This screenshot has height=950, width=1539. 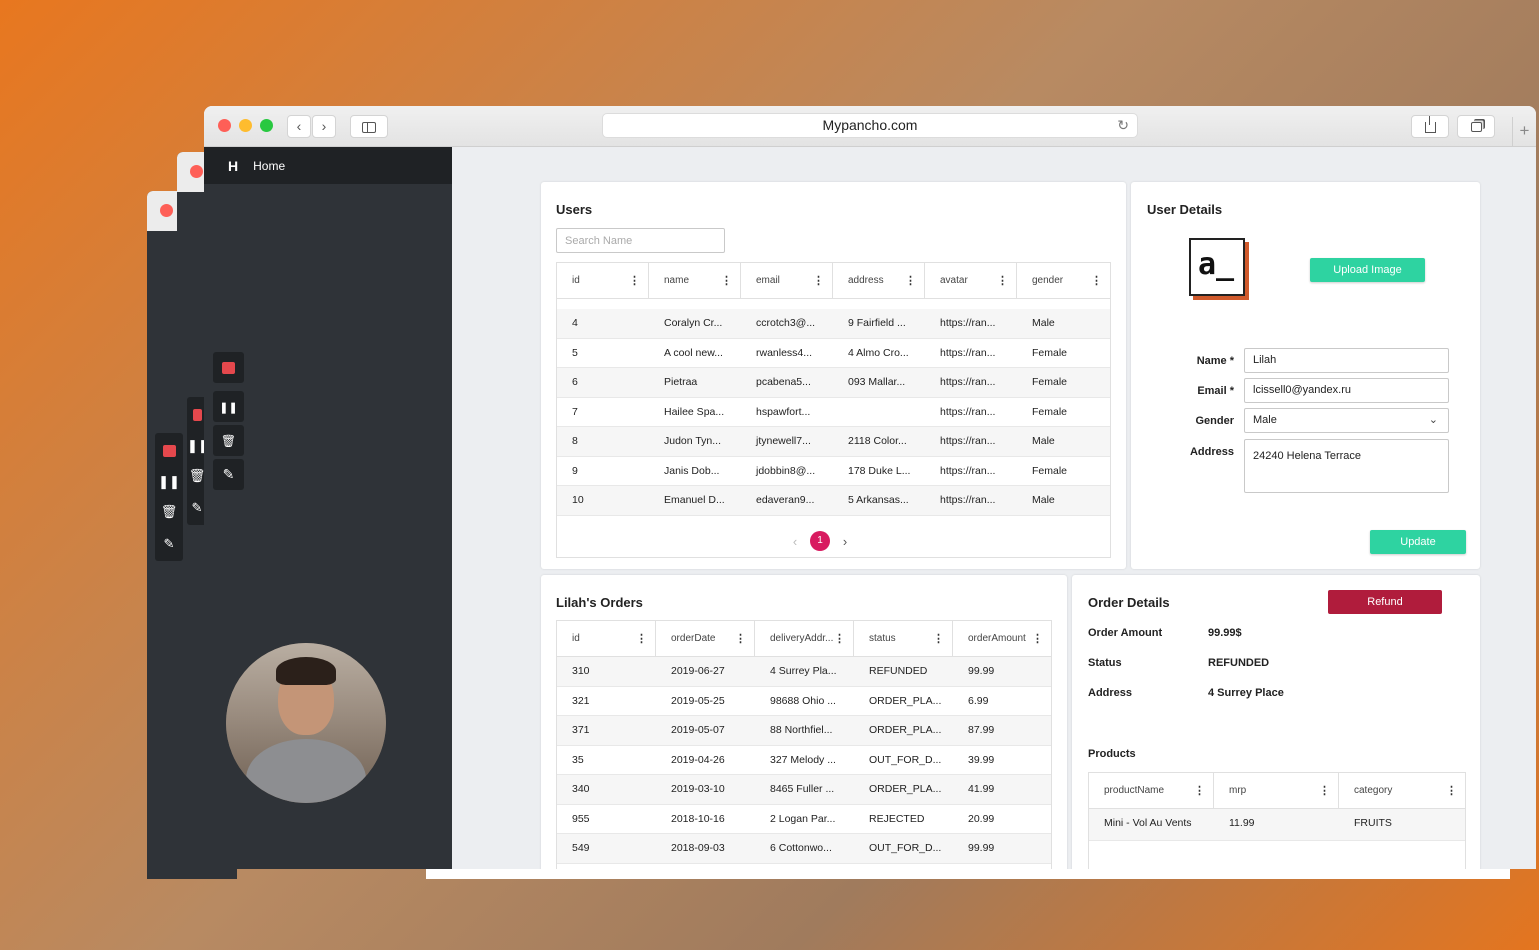 What do you see at coordinates (705, 638) in the screenshot?
I see `orders-column-header: orderDate ⋮` at bounding box center [705, 638].